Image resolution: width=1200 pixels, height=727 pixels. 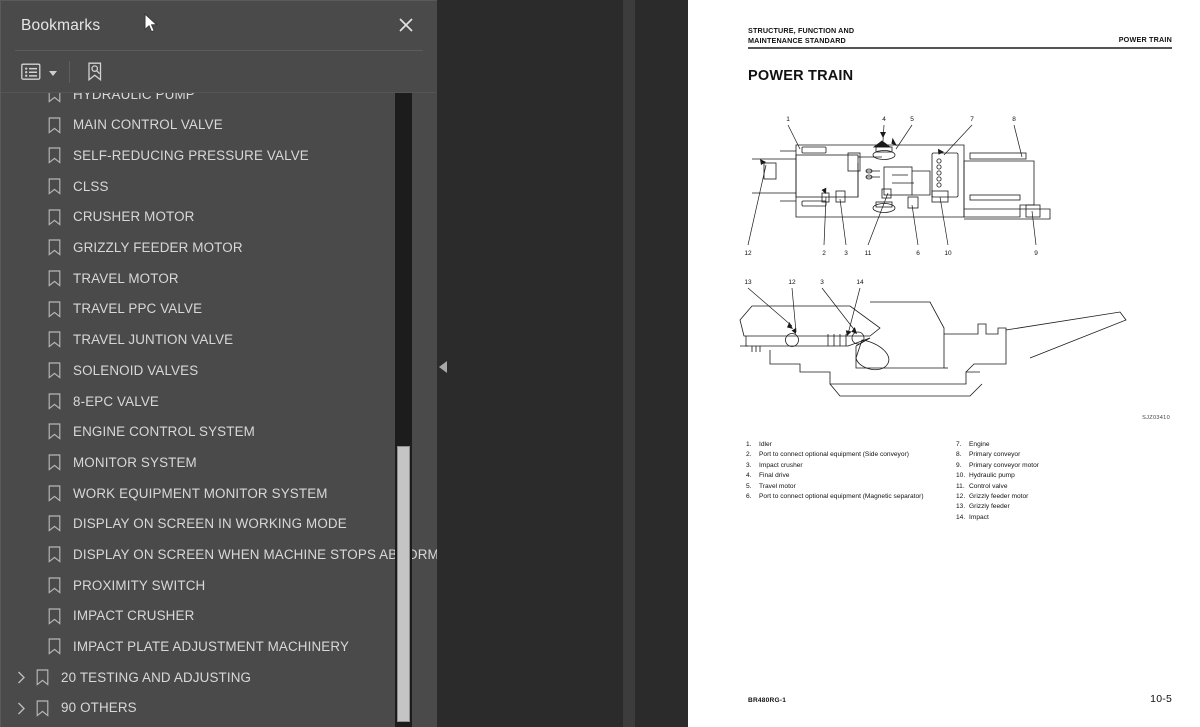 I want to click on legend-item-number: 6., so click(x=749, y=497).